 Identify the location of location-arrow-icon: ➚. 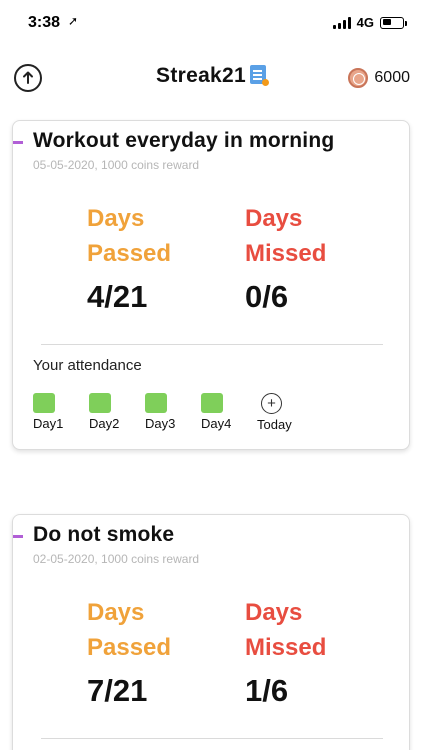
(73, 21).